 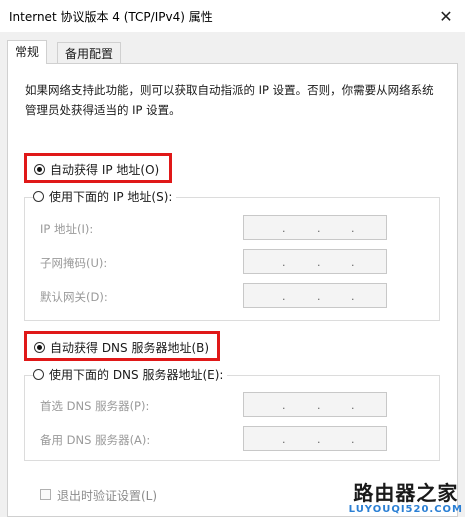 I want to click on ip-manual-radio: 使用下面的 IP 地址(S):, so click(x=105, y=196).